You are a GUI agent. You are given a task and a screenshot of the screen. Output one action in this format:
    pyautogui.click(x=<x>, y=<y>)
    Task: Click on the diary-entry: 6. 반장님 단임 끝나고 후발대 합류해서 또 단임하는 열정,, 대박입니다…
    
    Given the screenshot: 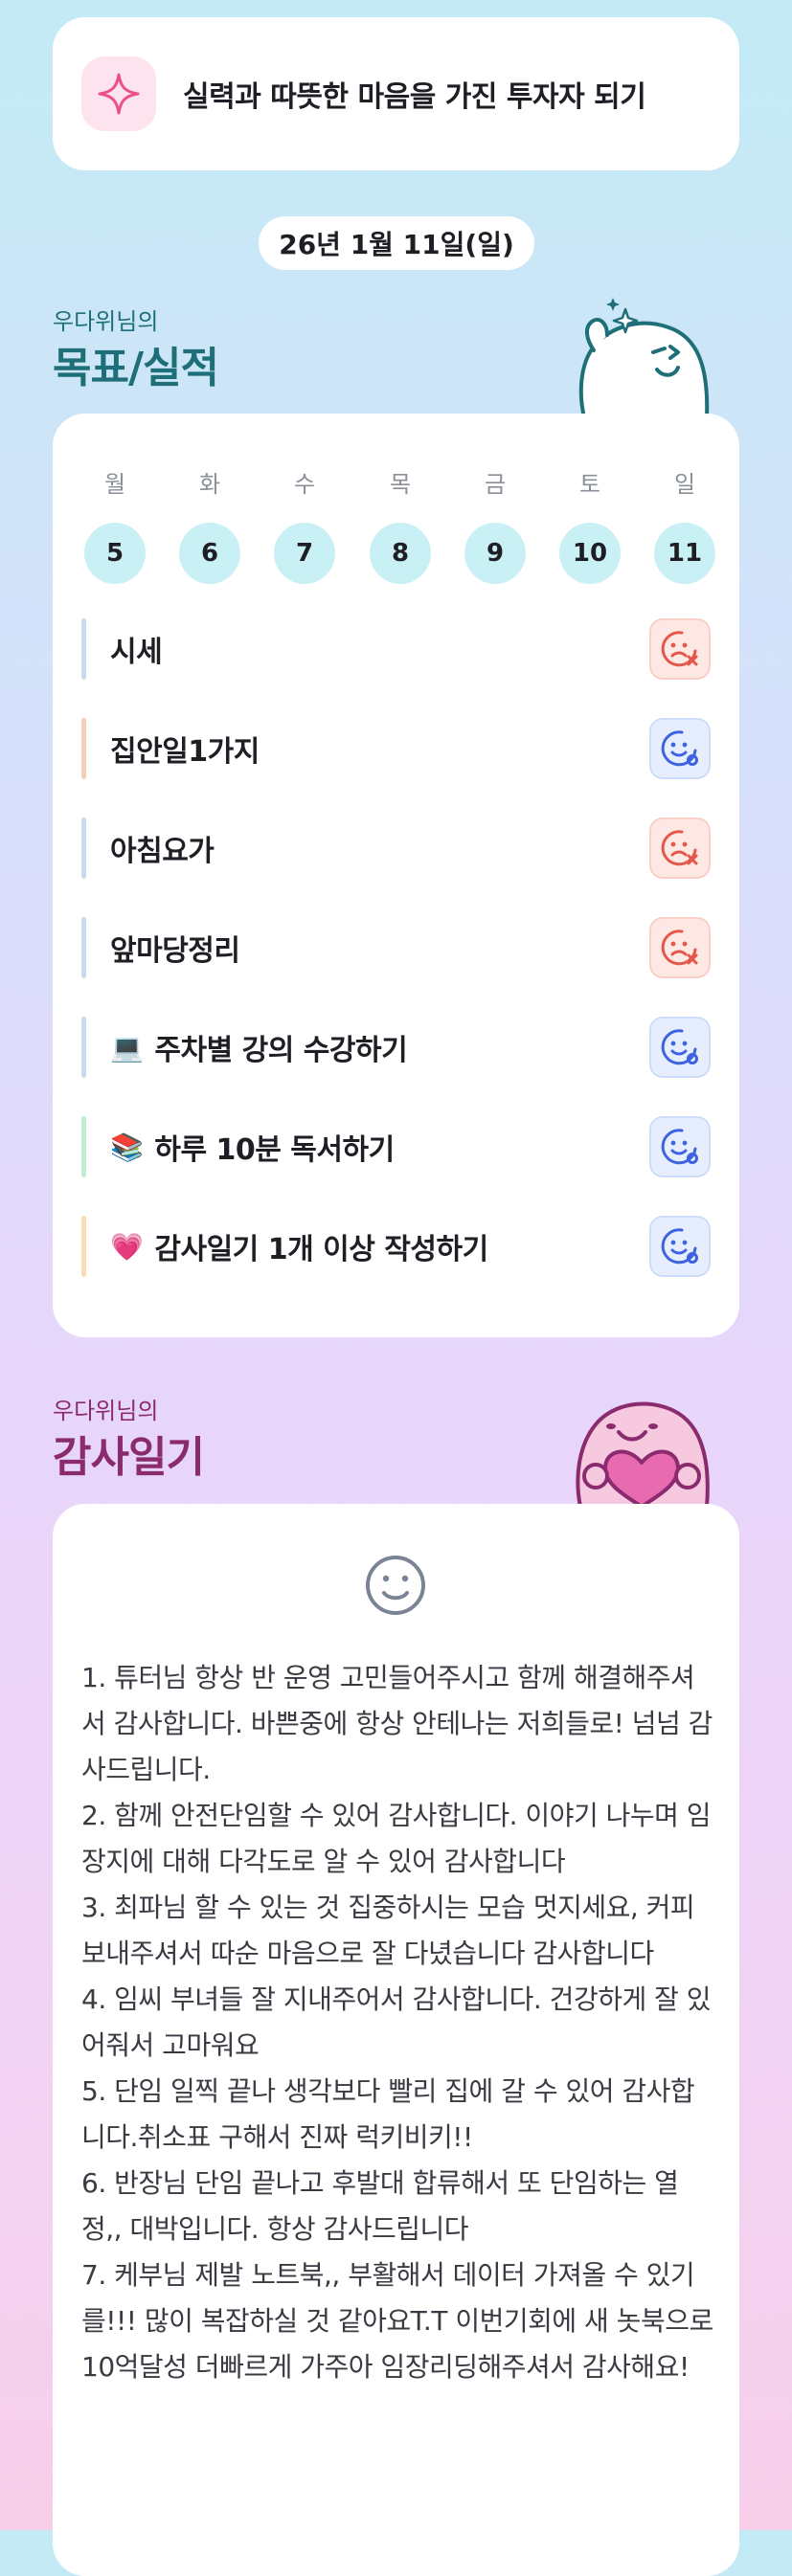 What is the action you would take?
    pyautogui.click(x=380, y=2206)
    